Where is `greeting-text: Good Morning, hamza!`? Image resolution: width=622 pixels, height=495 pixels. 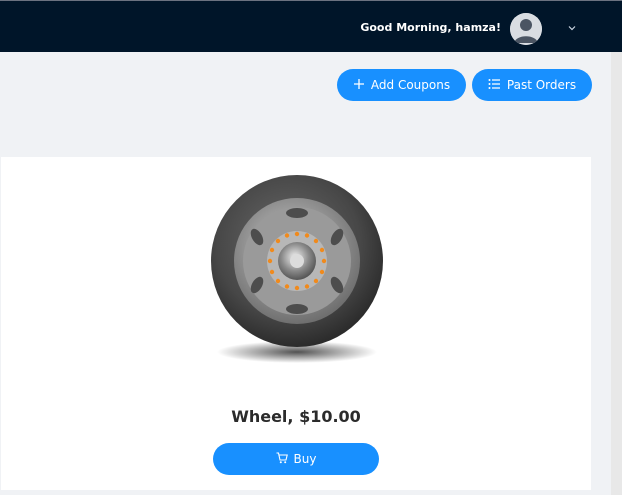 greeting-text: Good Morning, hamza! is located at coordinates (430, 27).